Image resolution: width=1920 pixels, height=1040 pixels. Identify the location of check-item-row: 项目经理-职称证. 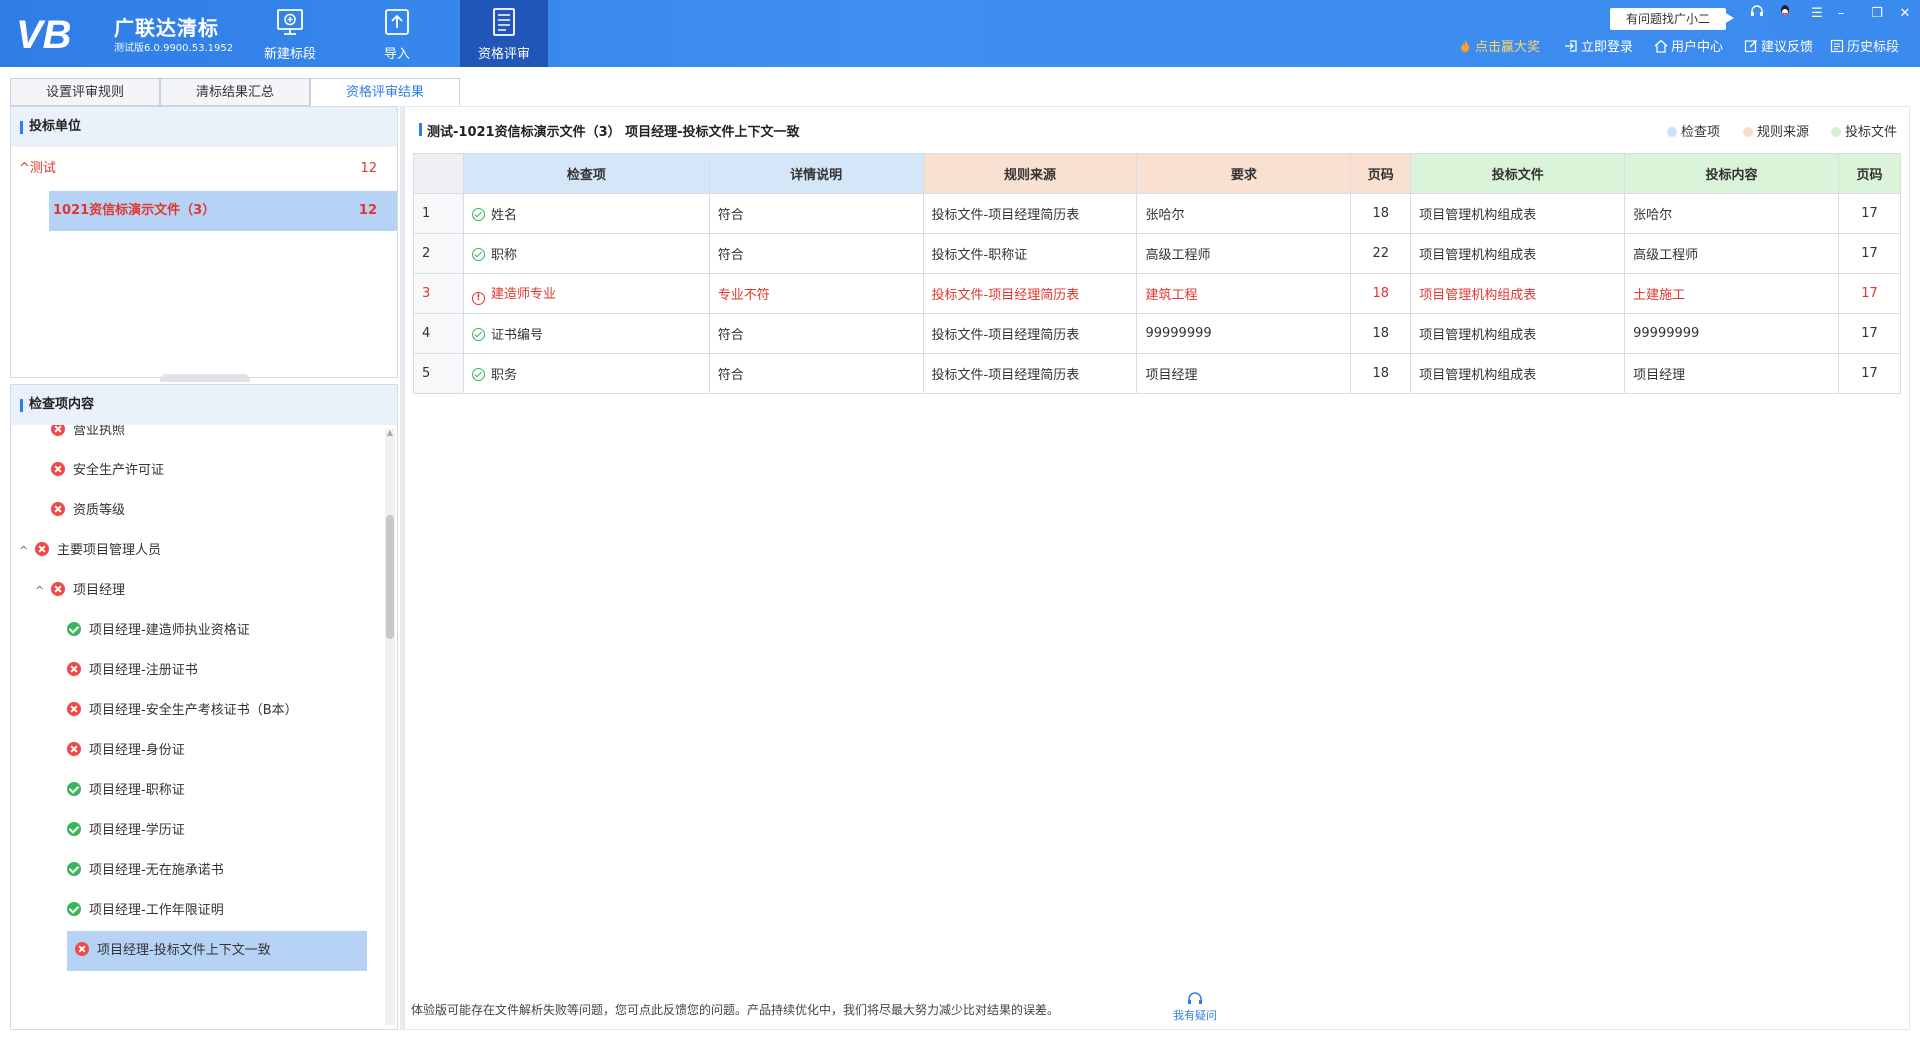
(126, 791).